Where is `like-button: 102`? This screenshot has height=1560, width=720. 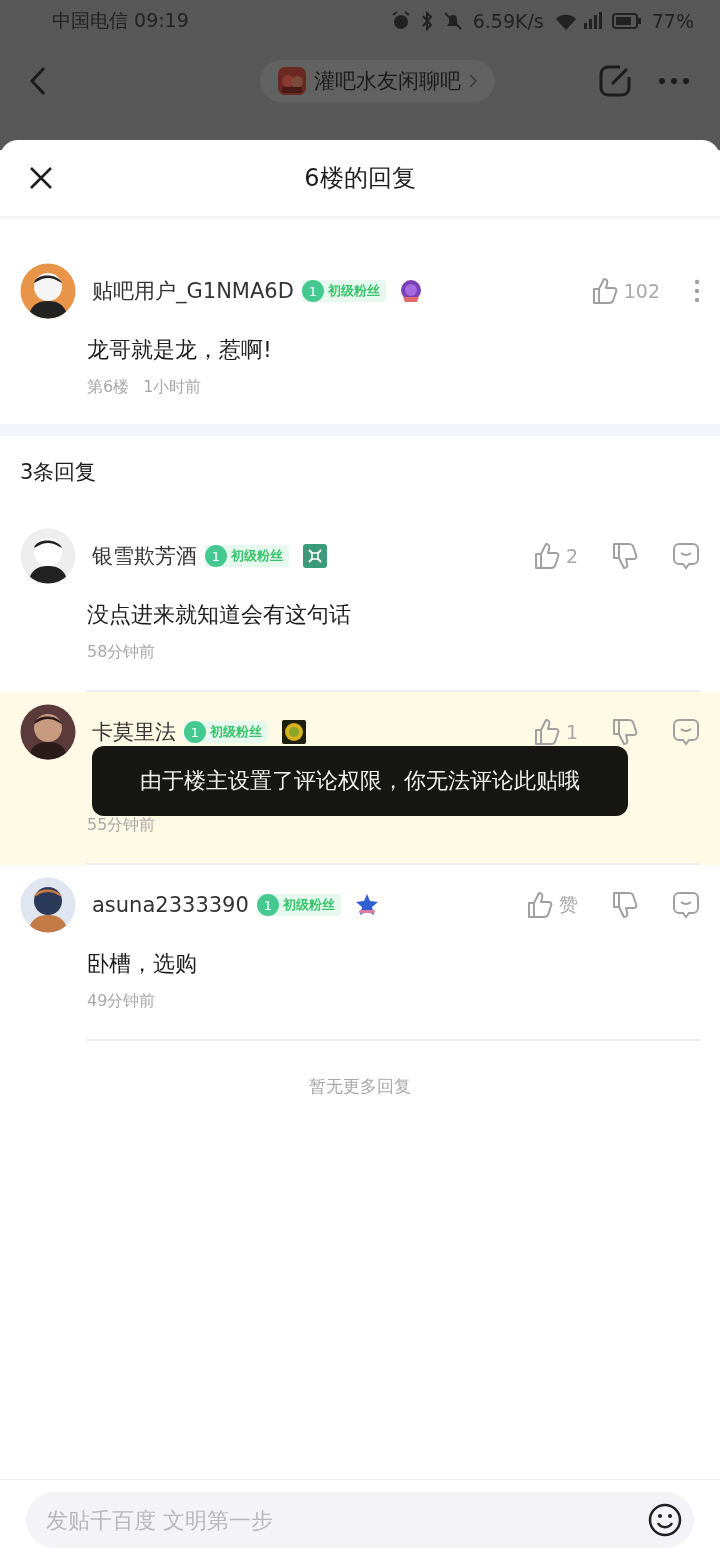
like-button: 102 is located at coordinates (625, 291).